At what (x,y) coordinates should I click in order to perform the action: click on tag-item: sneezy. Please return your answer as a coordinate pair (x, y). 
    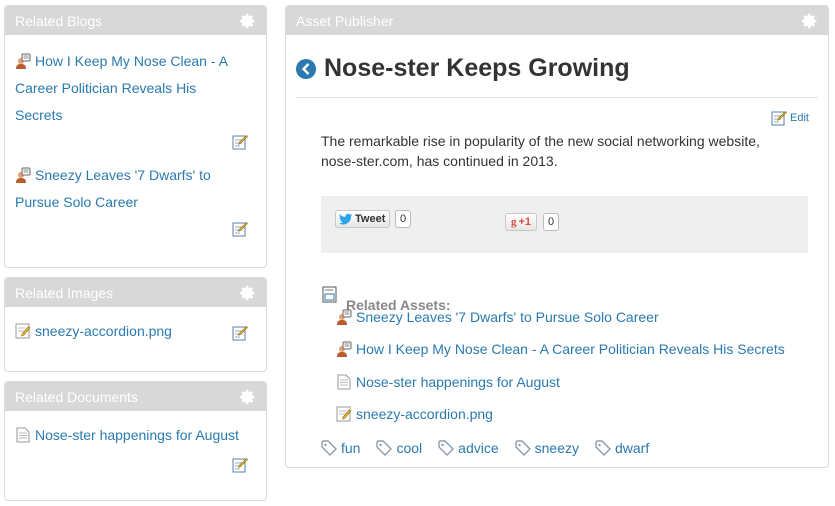
    Looking at the image, I should click on (547, 448).